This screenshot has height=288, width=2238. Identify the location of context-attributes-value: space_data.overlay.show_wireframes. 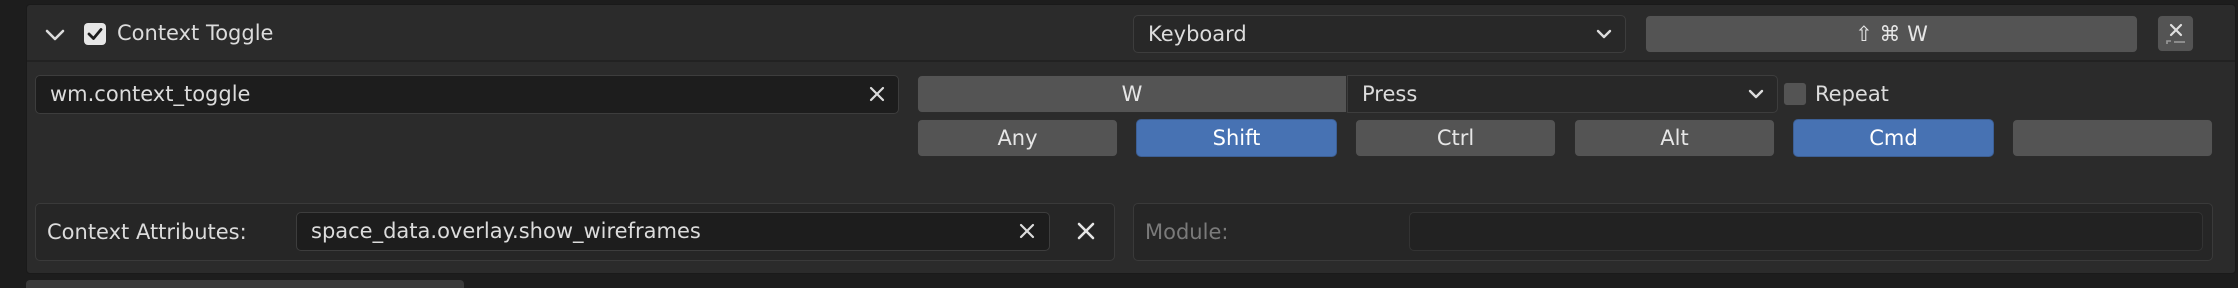
(506, 231).